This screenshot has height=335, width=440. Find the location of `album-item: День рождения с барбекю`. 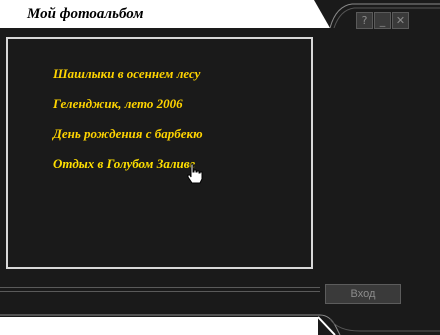

album-item: День рождения с барбекю is located at coordinates (128, 138).